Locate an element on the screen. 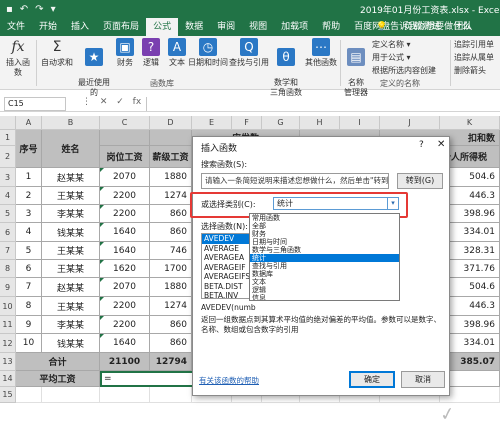 This screenshot has width=500, height=430. column-header: F is located at coordinates (247, 123).